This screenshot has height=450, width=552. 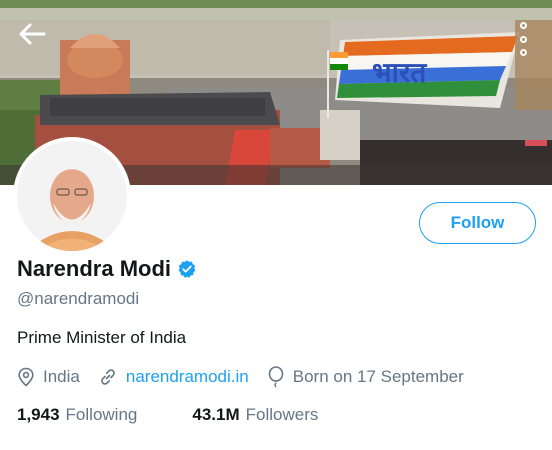 I want to click on profile-avatar, so click(x=72, y=196).